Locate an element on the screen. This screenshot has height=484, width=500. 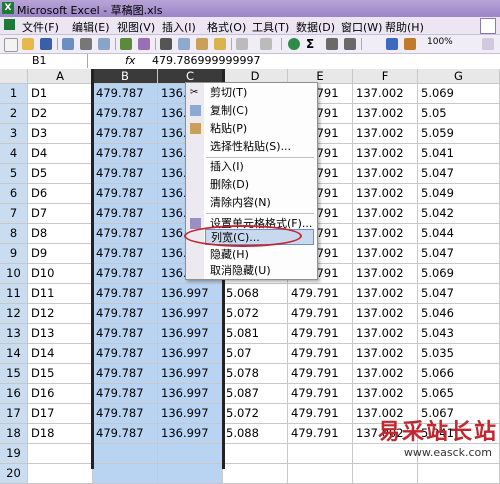
format-painter-icon is located at coordinates (220, 44).